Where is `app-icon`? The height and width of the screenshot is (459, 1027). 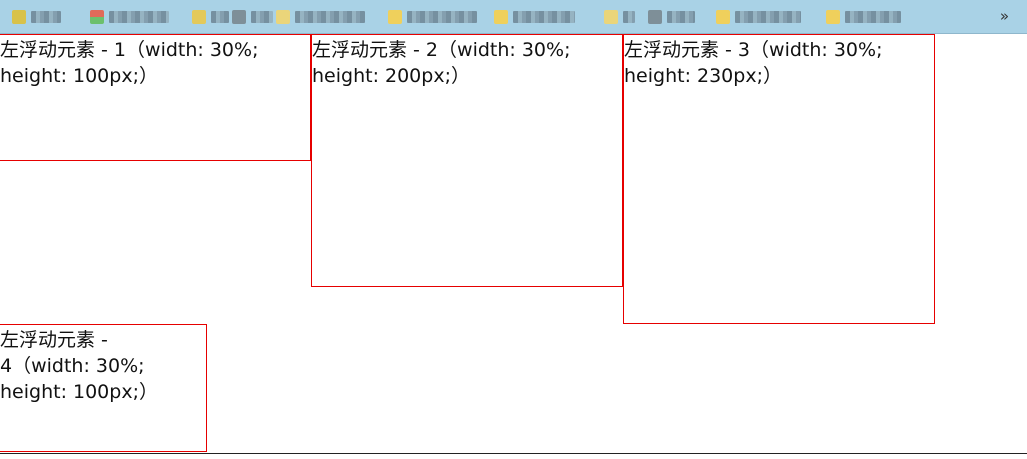 app-icon is located at coordinates (97, 17).